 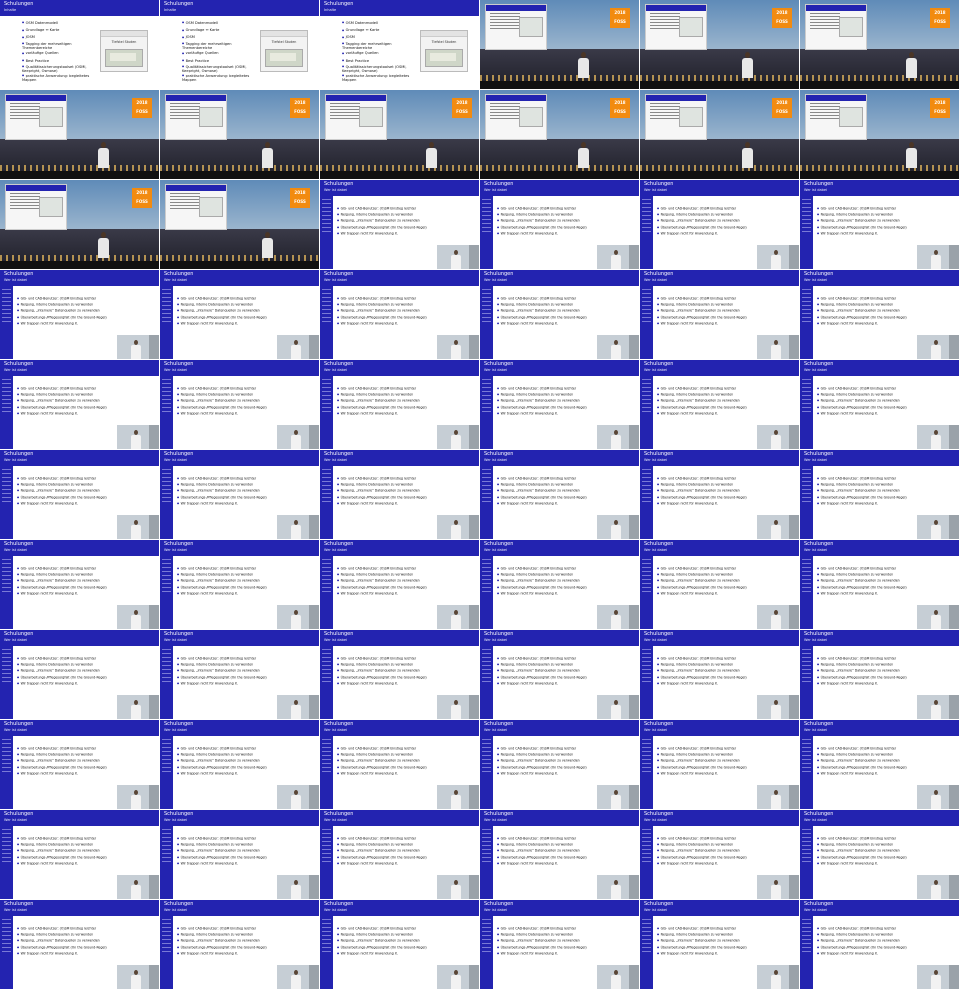 What do you see at coordinates (616, 709) in the screenshot?
I see `speaker-figure` at bounding box center [616, 709].